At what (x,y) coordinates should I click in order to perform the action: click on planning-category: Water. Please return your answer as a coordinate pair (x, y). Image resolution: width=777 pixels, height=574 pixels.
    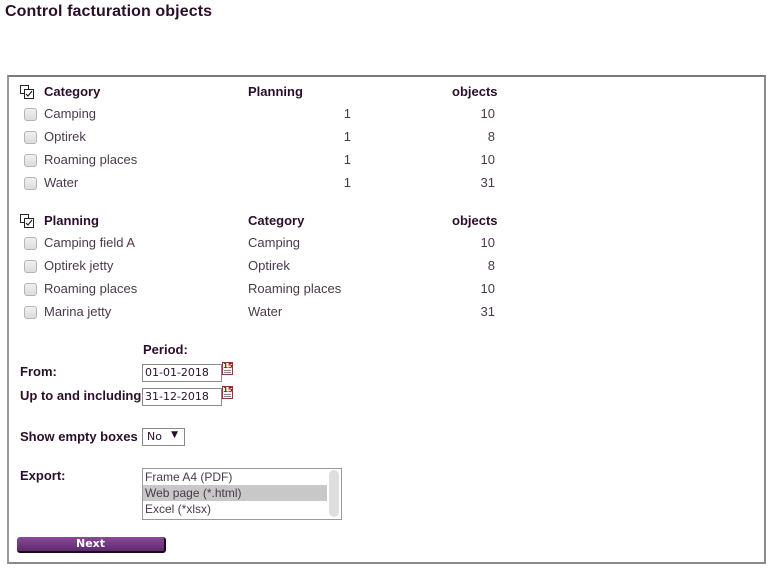
    Looking at the image, I should click on (265, 311).